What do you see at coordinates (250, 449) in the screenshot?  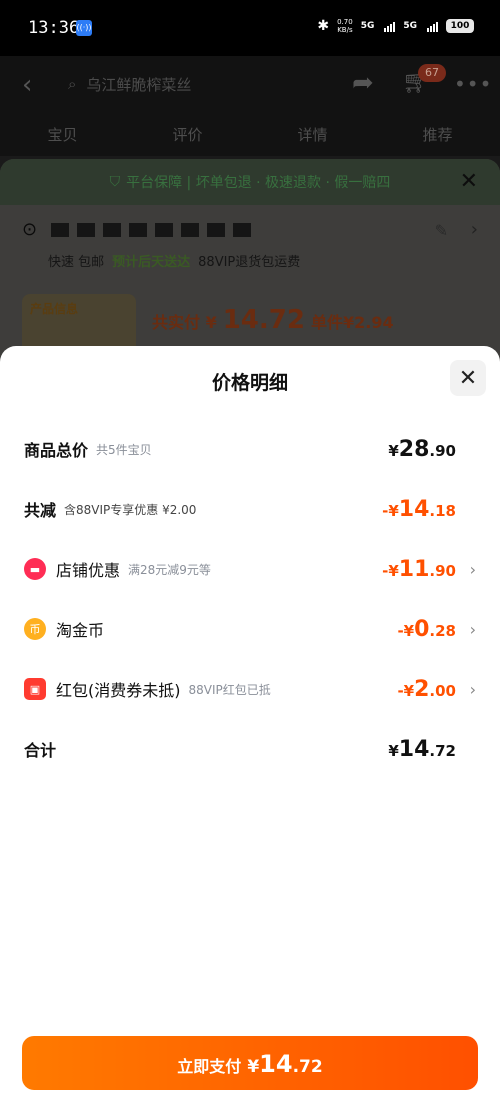 I see `price-row-total: 商品总价 共5件宝贝 ¥ 28 .90` at bounding box center [250, 449].